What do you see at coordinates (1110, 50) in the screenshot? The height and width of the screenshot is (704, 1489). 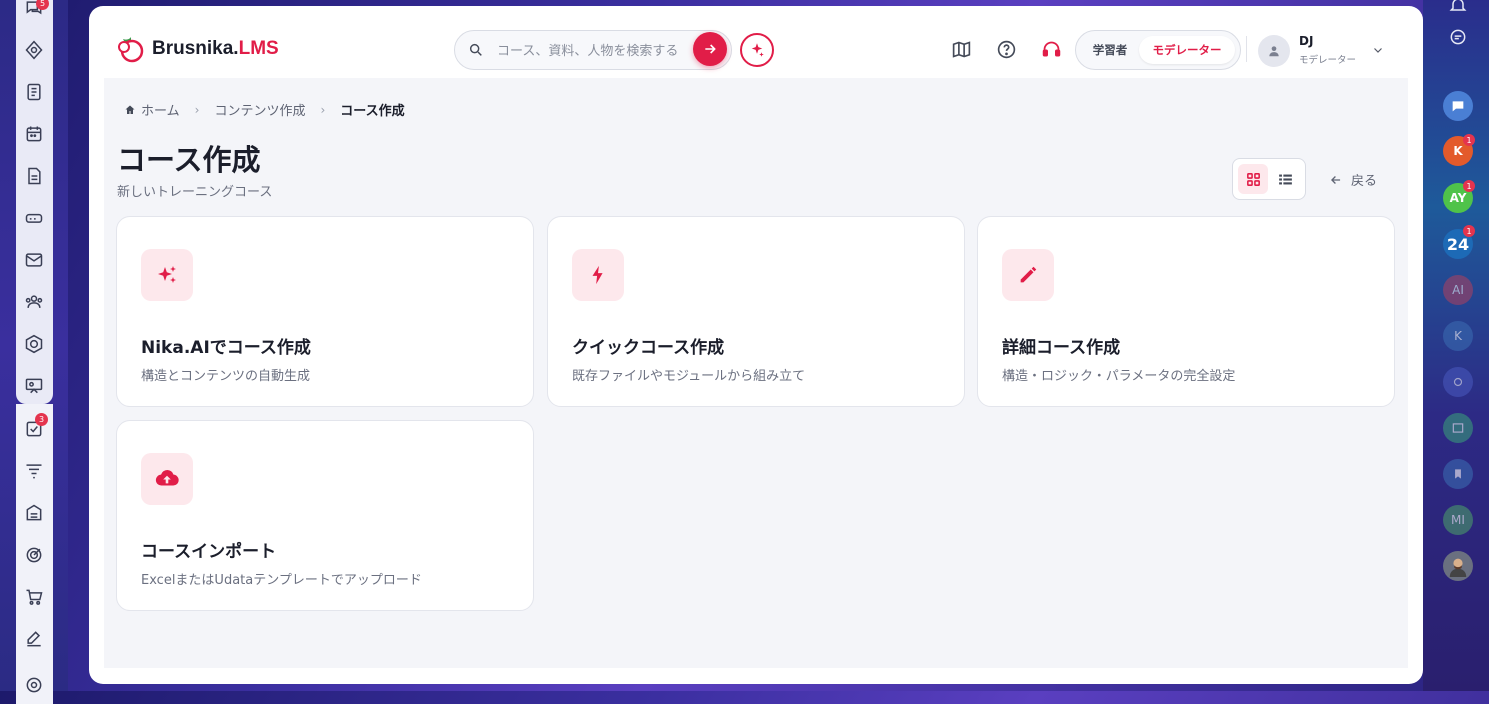 I see `role-learner-tab: 学習者` at bounding box center [1110, 50].